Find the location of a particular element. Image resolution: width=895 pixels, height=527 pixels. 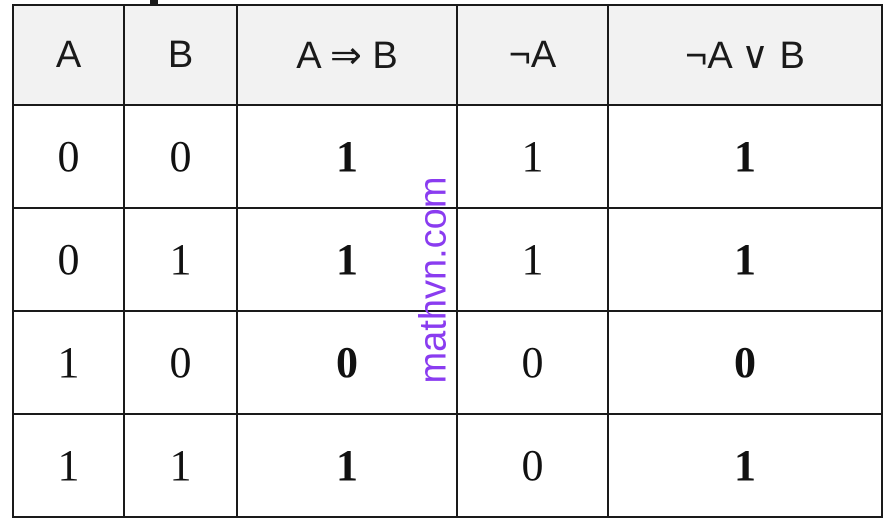

watermark-text: mathvn.com is located at coordinates (433, 280).